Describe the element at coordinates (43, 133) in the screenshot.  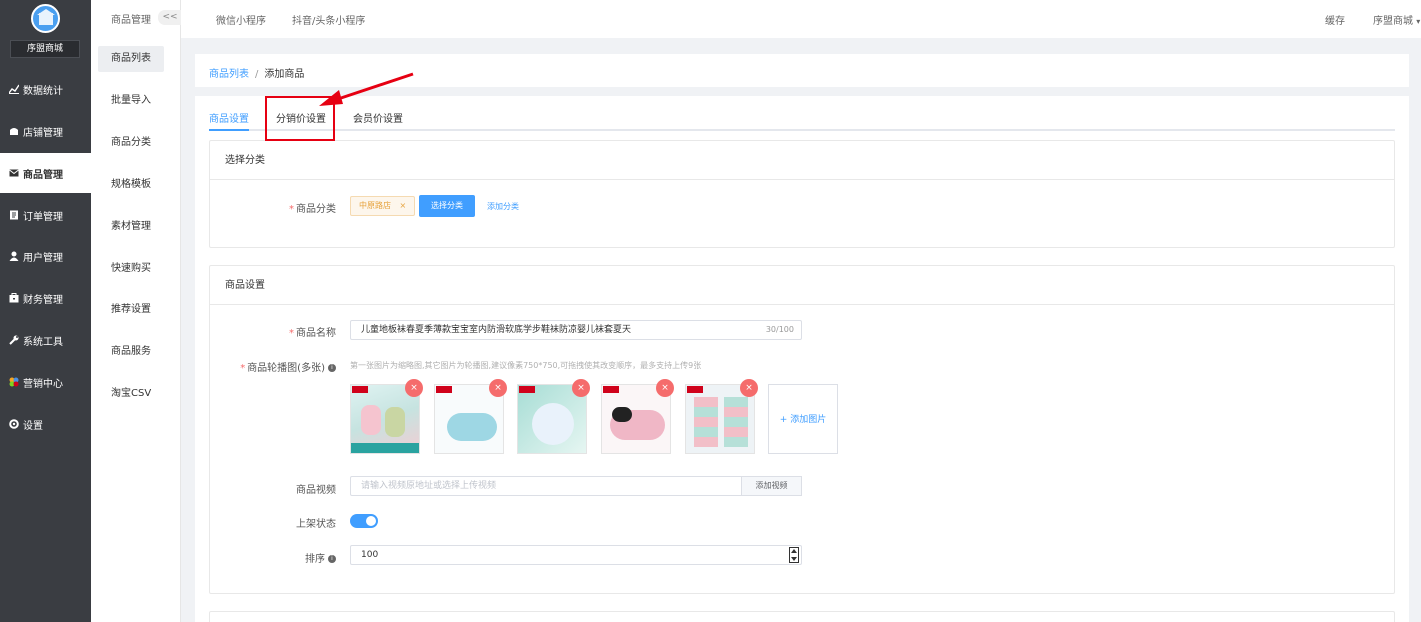
I see `sidebar-item-label: 店铺管理` at that location.